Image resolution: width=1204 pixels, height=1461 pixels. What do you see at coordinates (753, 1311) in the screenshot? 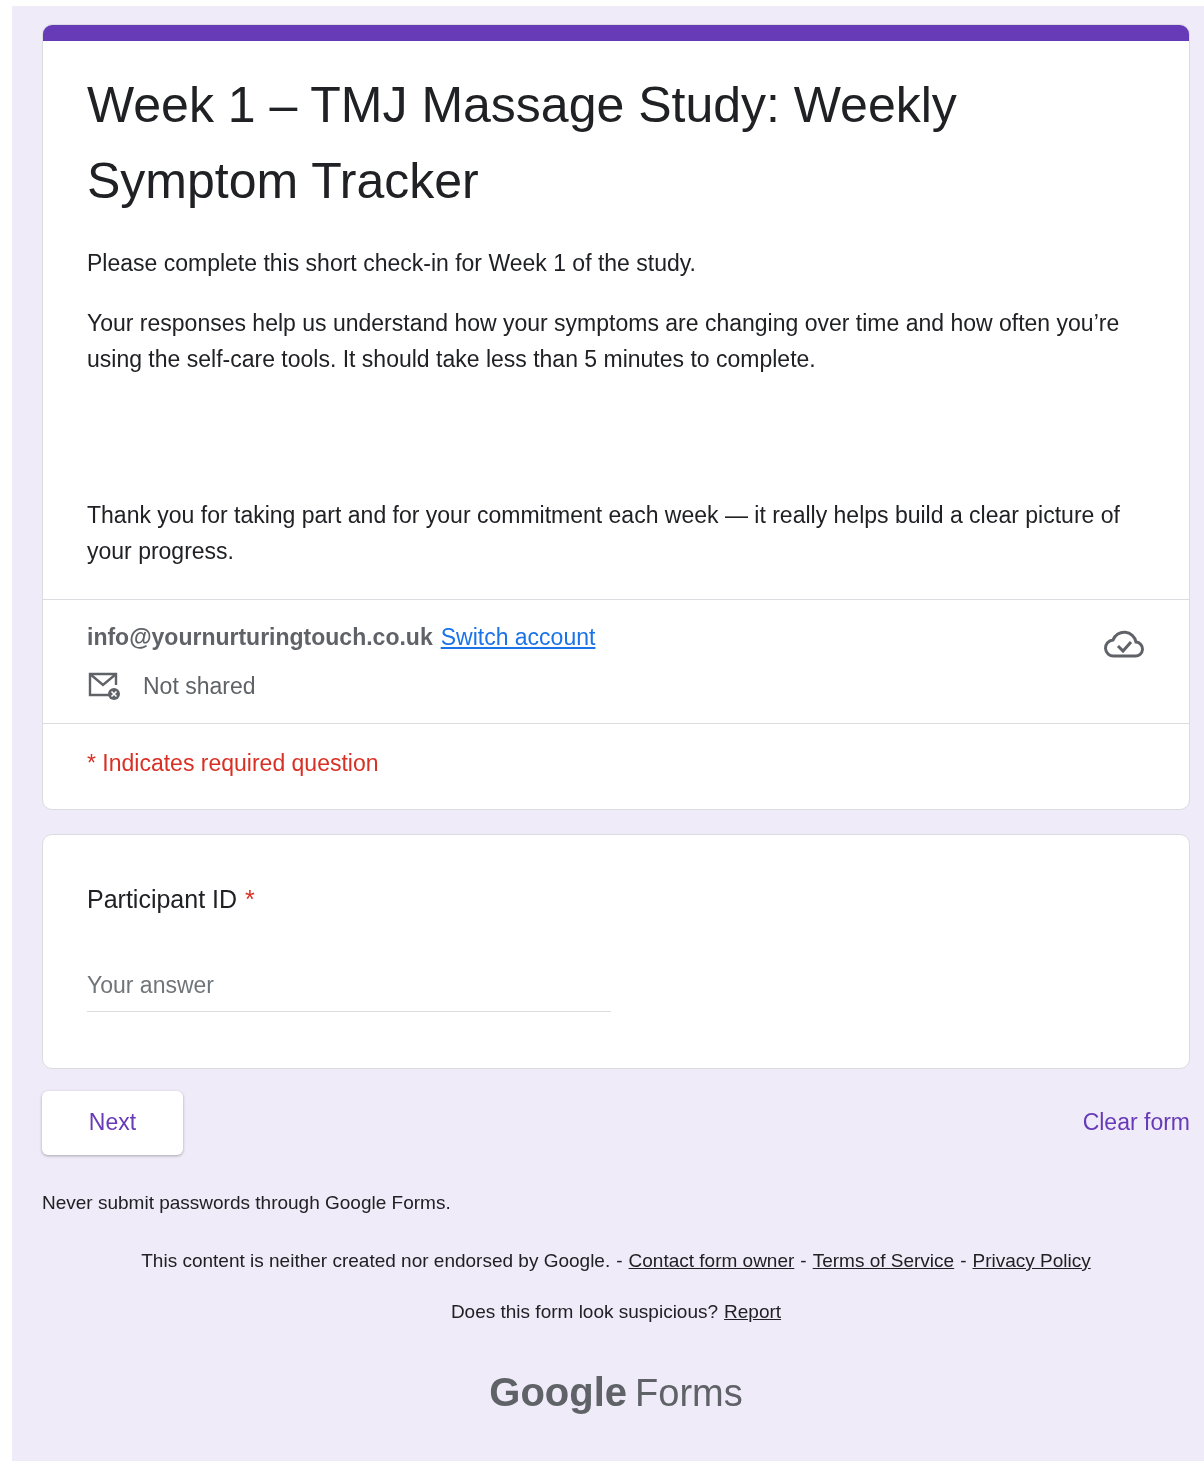
I see `report-link: Report` at bounding box center [753, 1311].